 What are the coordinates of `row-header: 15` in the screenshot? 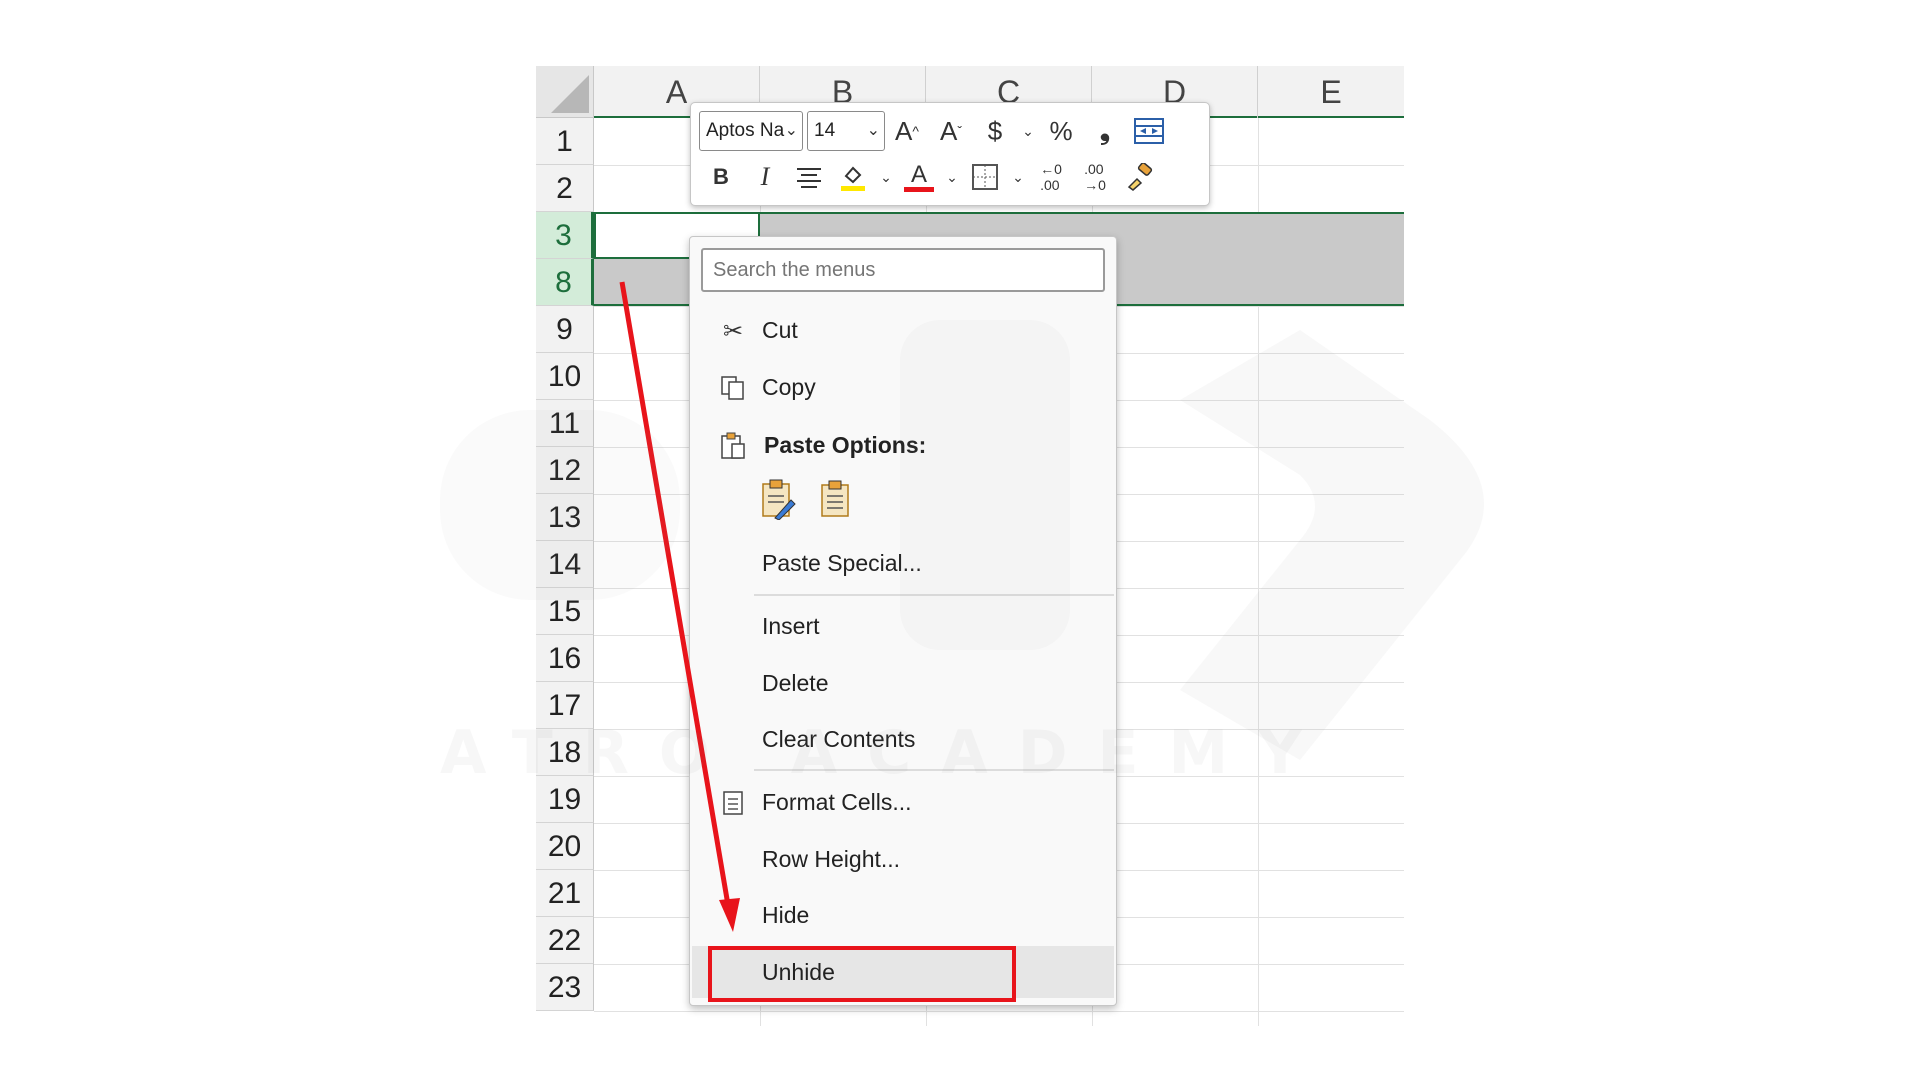 It's located at (565, 611).